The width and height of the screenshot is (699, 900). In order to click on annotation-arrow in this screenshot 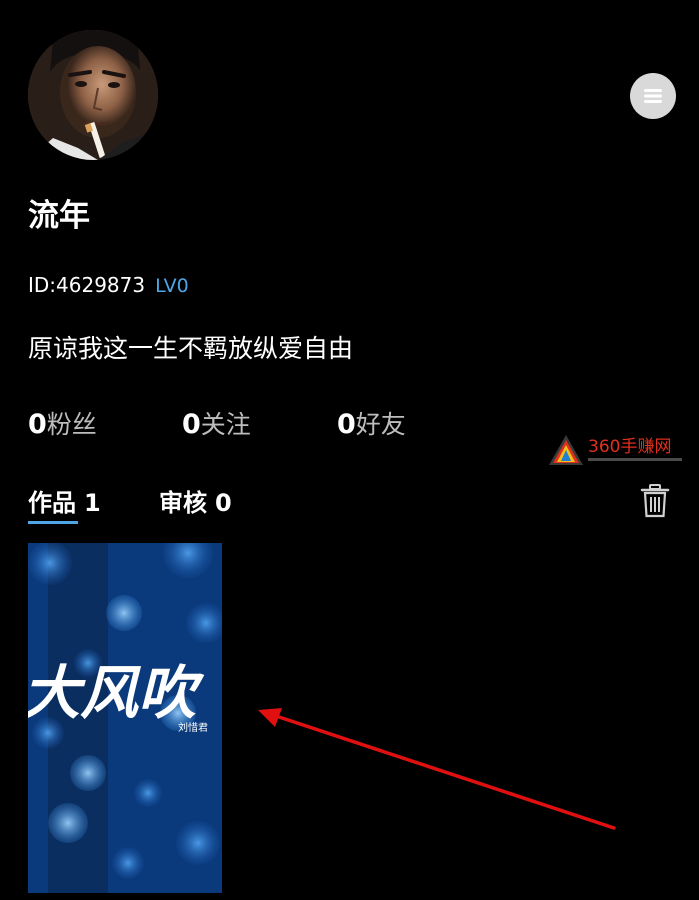, I will do `click(438, 769)`.